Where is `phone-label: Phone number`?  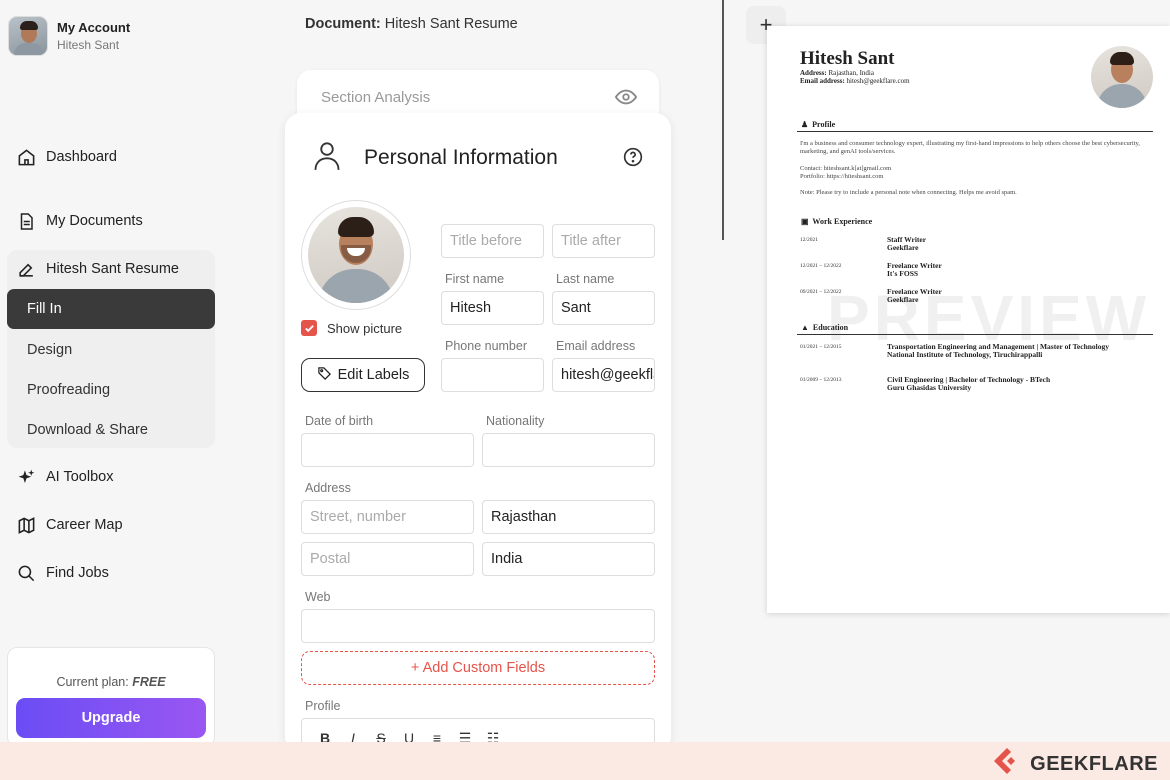 phone-label: Phone number is located at coordinates (486, 346).